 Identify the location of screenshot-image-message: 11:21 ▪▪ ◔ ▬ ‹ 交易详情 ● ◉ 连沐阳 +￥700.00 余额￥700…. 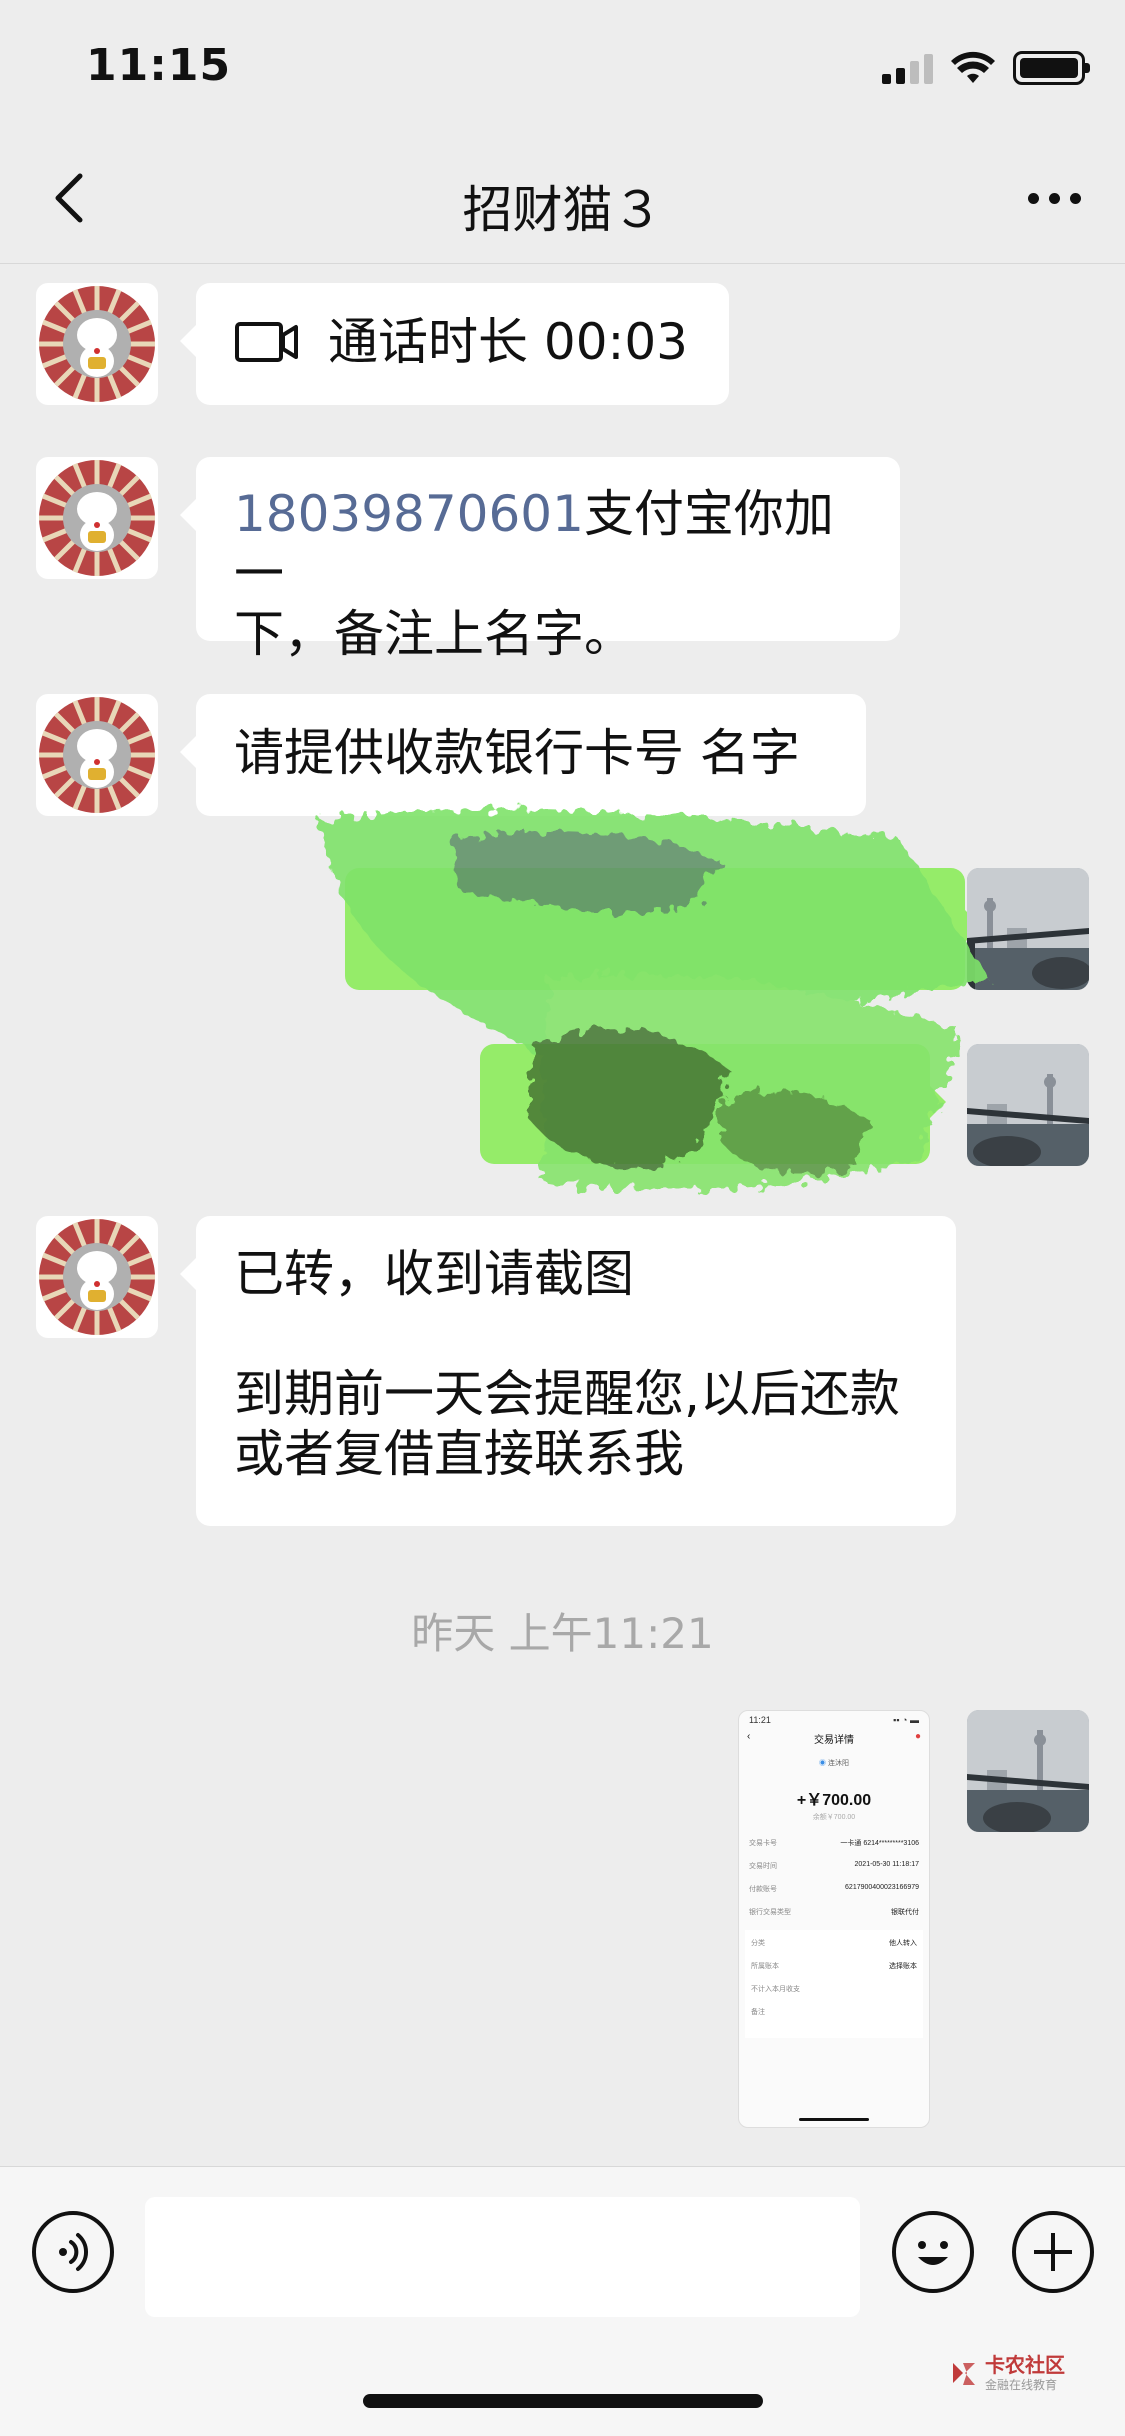
(834, 1919).